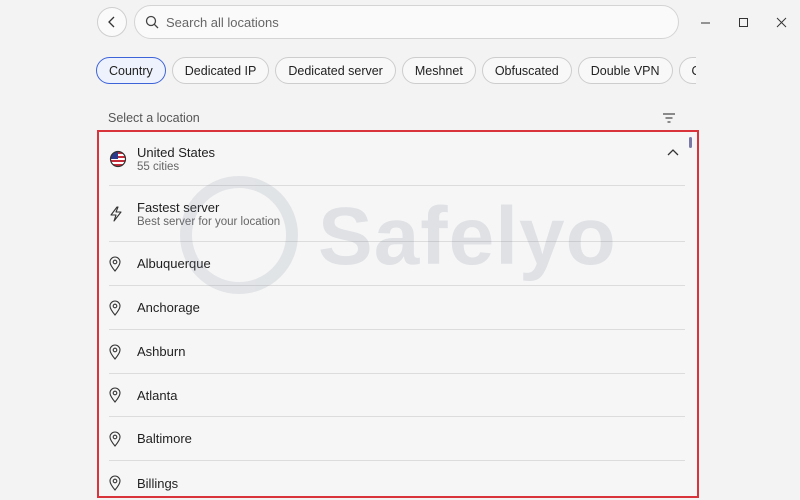 This screenshot has width=800, height=500. What do you see at coordinates (157, 395) in the screenshot?
I see `city-name: Atlanta` at bounding box center [157, 395].